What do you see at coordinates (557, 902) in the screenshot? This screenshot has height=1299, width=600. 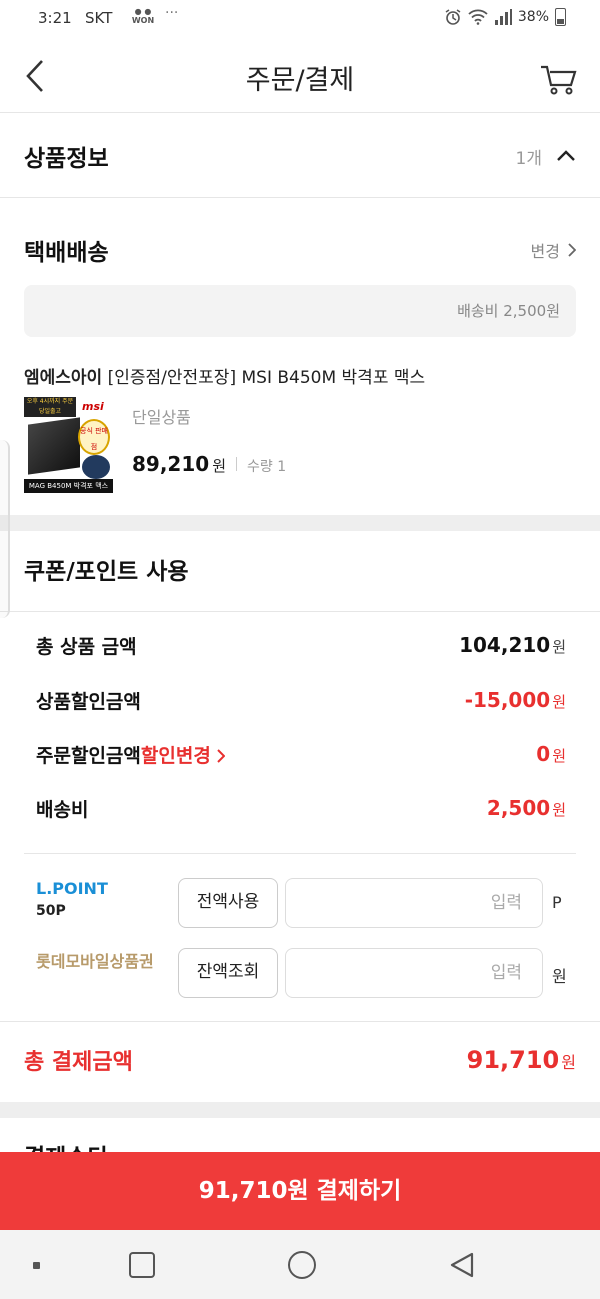 I see `lpoint-unit: P` at bounding box center [557, 902].